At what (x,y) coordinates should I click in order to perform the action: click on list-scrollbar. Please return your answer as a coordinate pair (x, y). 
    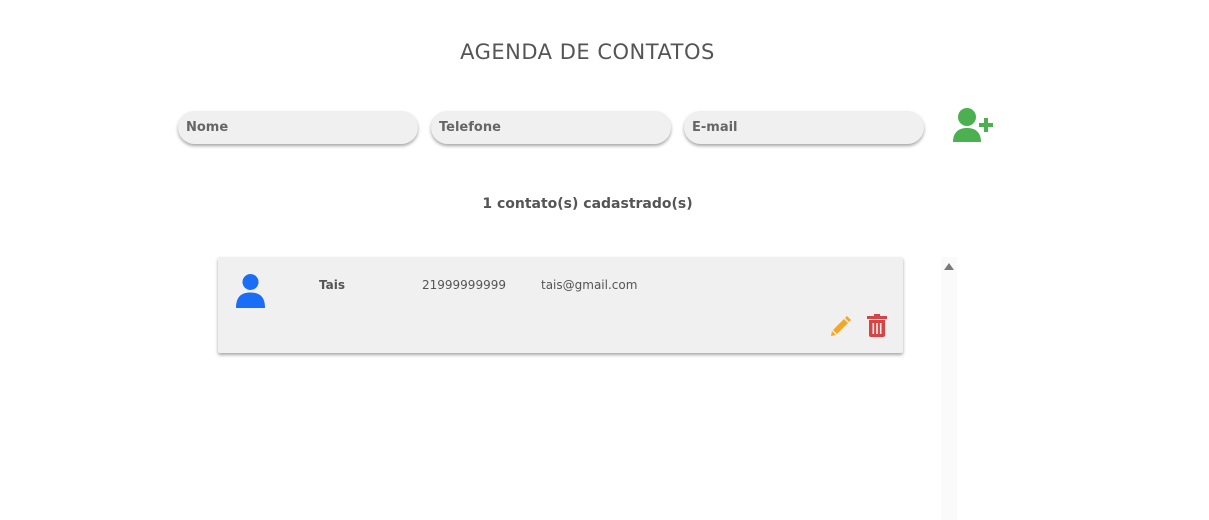
    Looking at the image, I should click on (949, 388).